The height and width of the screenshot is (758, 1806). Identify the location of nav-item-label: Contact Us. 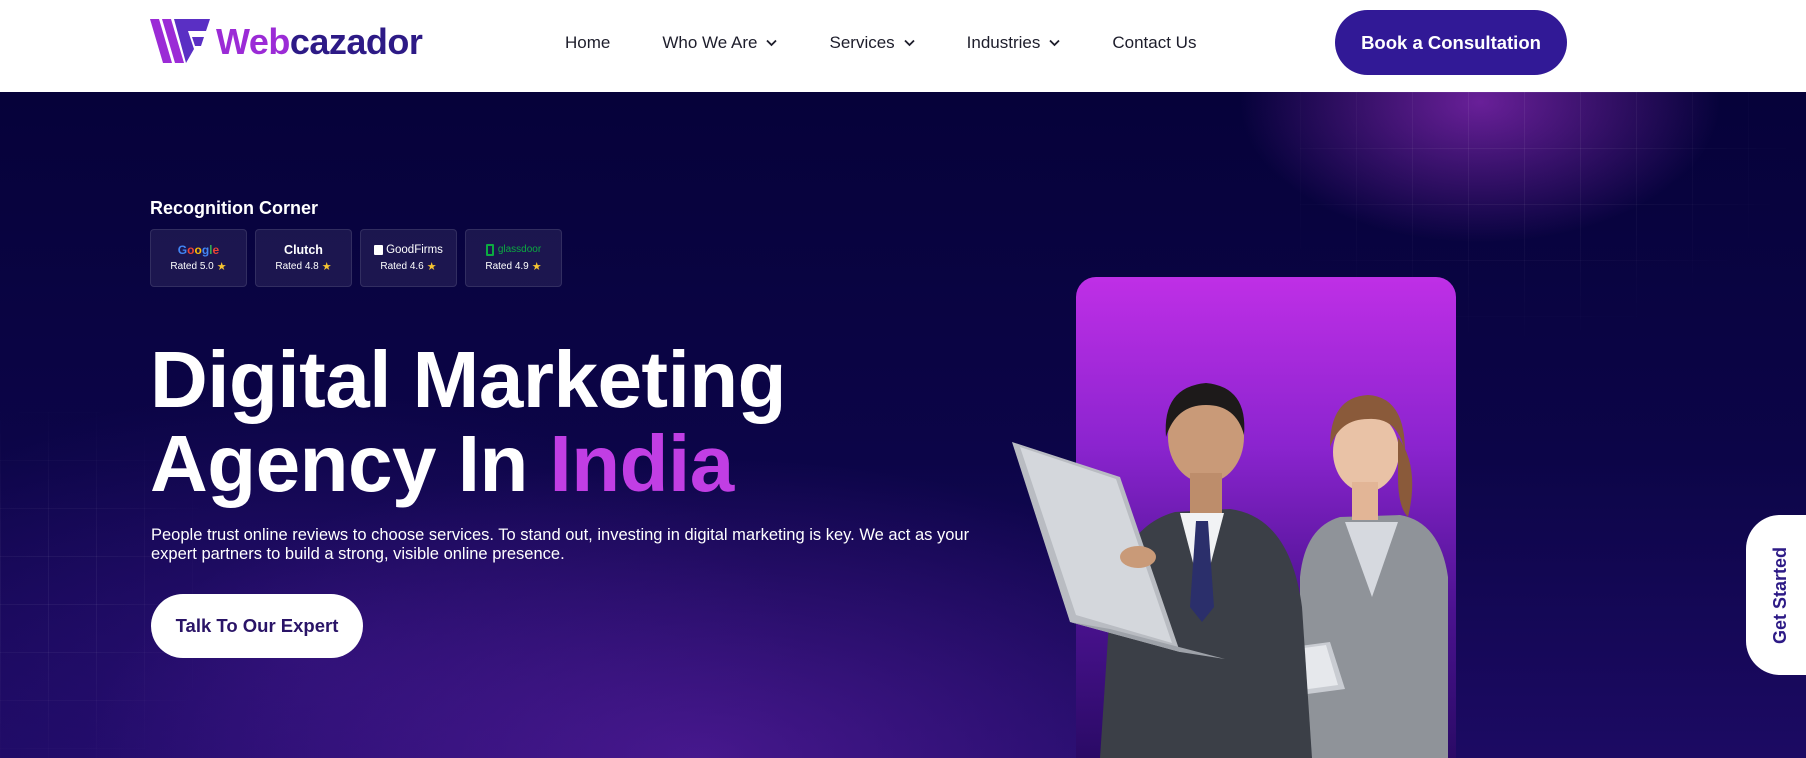
(1154, 42).